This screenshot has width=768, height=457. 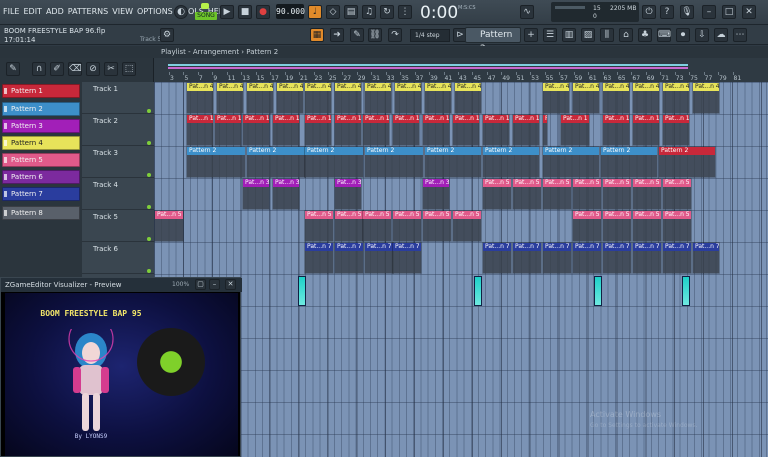 I want to click on plugin-icon: ⚙, so click(x=167, y=35).